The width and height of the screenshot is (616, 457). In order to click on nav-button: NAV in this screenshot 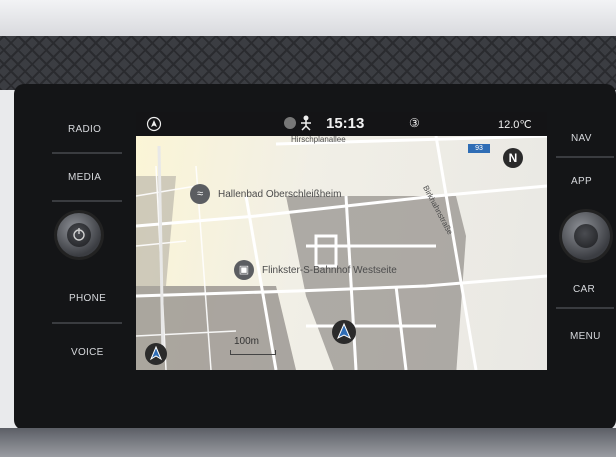, I will do `click(581, 138)`.